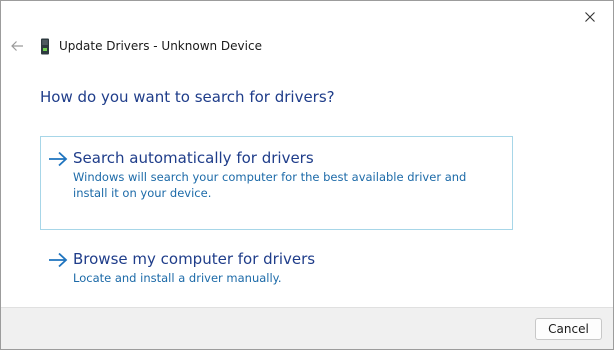 This screenshot has width=614, height=350. Describe the element at coordinates (187, 97) in the screenshot. I see `page-heading: How do you want to search for drivers?` at that location.